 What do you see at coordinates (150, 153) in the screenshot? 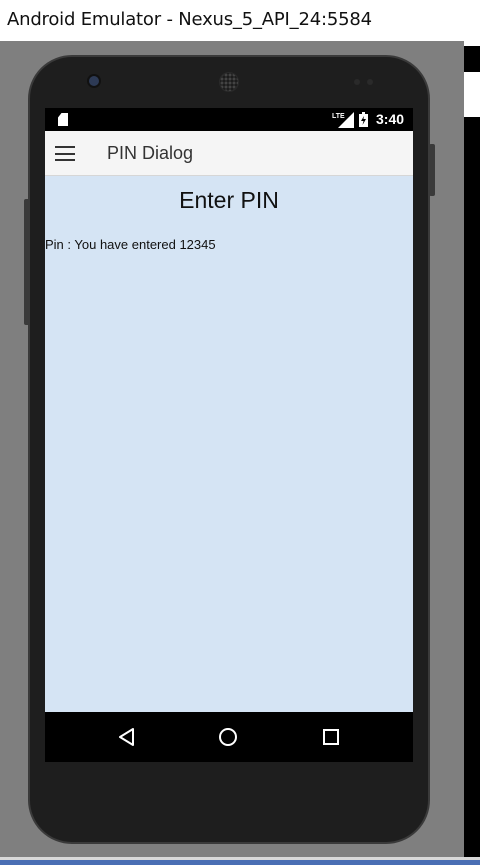
I see `toolbar-title: PIN Dialog` at bounding box center [150, 153].